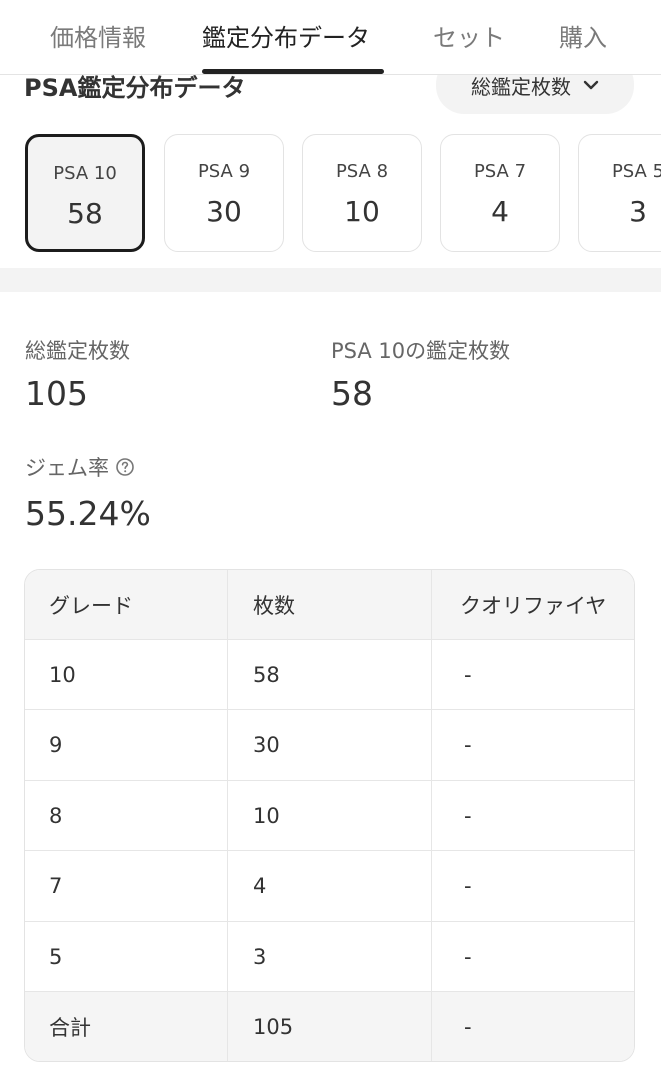  What do you see at coordinates (591, 85) in the screenshot?
I see `chevron-down-icon` at bounding box center [591, 85].